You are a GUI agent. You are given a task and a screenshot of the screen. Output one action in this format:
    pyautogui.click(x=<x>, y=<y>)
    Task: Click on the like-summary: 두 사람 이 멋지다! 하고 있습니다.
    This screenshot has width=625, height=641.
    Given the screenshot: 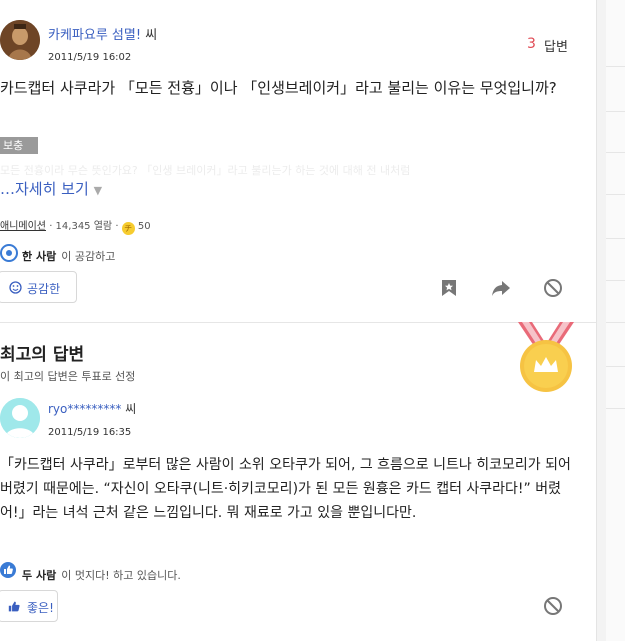 What is the action you would take?
    pyautogui.click(x=101, y=573)
    